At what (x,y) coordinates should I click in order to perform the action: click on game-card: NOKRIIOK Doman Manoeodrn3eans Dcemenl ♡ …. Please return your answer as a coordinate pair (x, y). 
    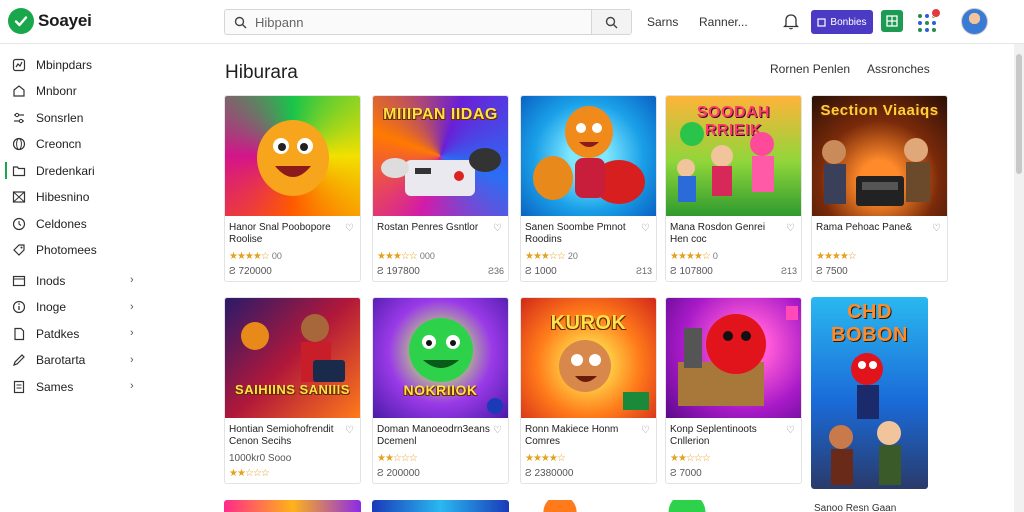
    Looking at the image, I should click on (440, 390).